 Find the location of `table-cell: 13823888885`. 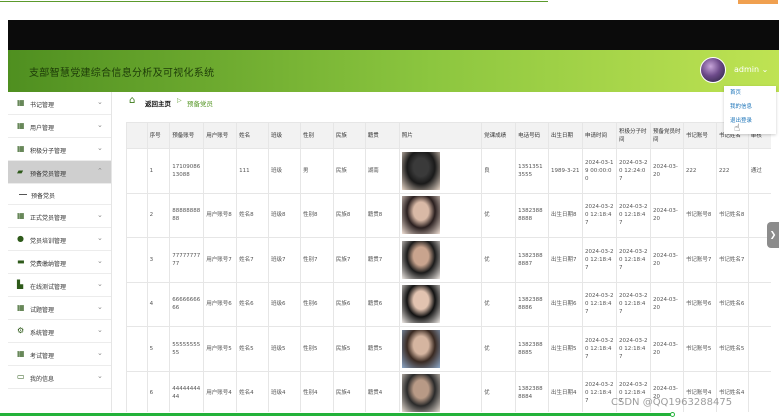

table-cell: 13823888885 is located at coordinates (532, 349).